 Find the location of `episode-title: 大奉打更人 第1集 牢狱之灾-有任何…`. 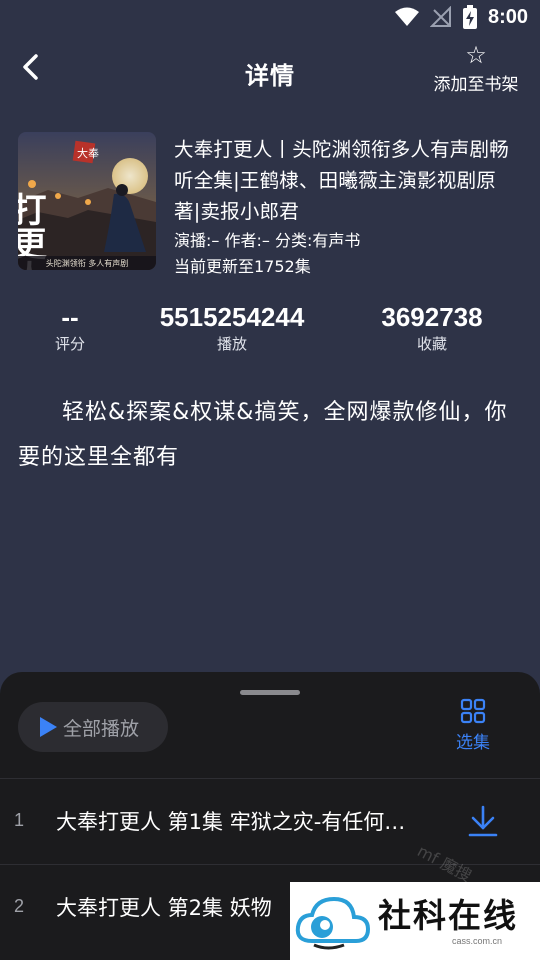

episode-title: 大奉打更人 第1集 牢狱之灾-有任何… is located at coordinates (231, 822).